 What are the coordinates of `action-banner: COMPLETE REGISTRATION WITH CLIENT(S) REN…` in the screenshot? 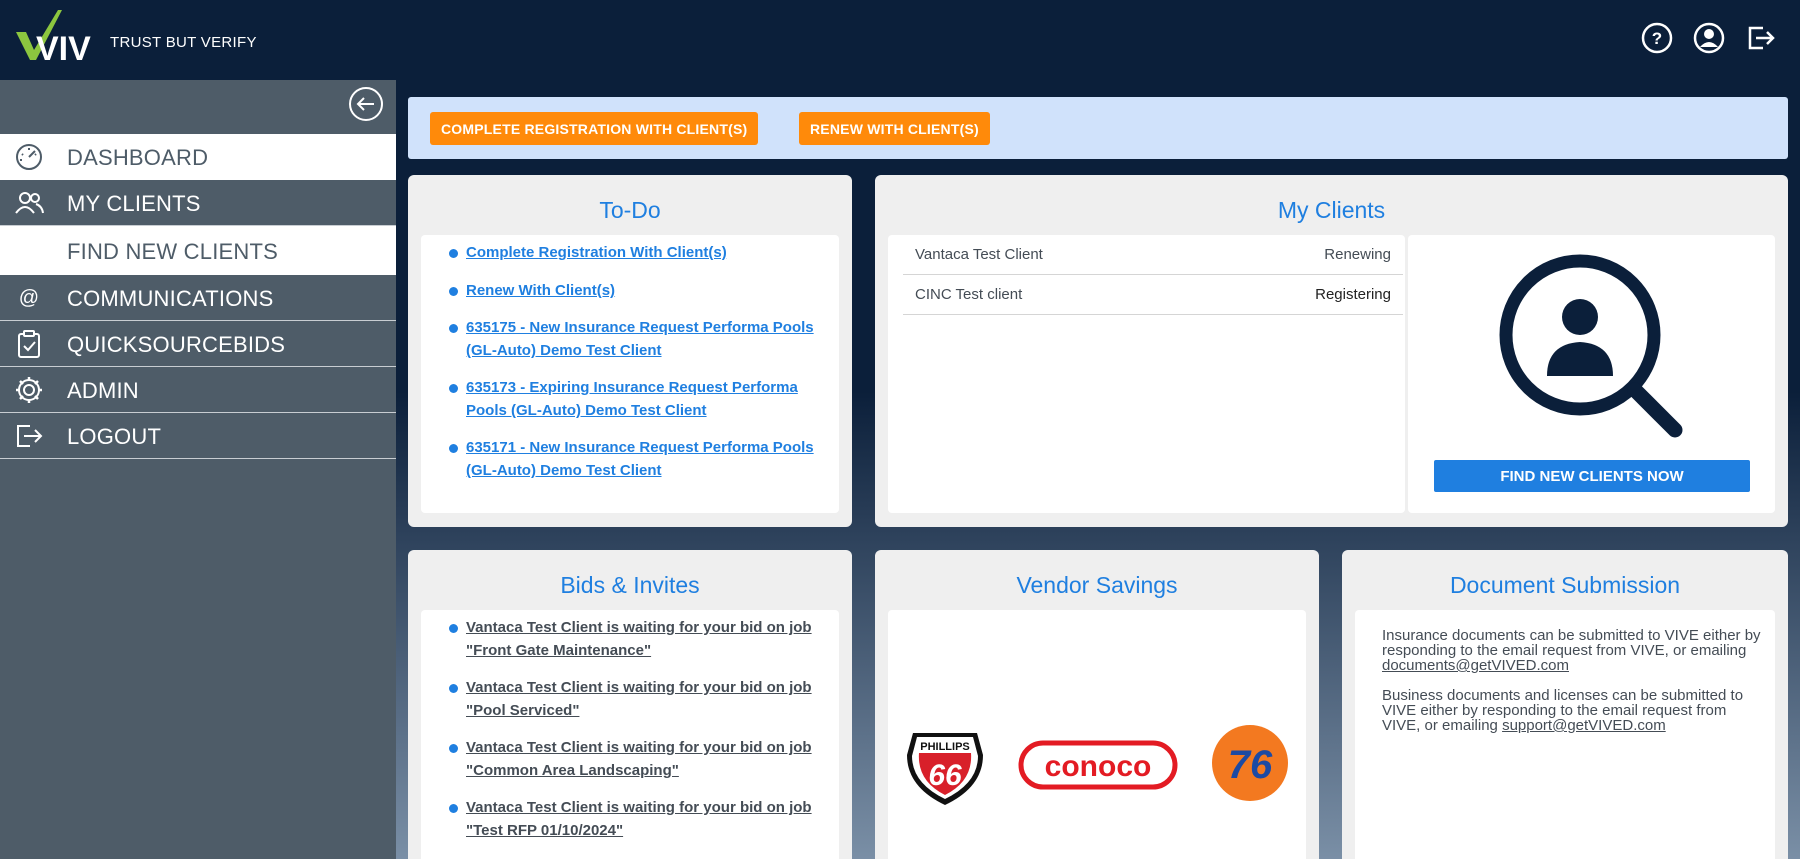 It's located at (1098, 128).